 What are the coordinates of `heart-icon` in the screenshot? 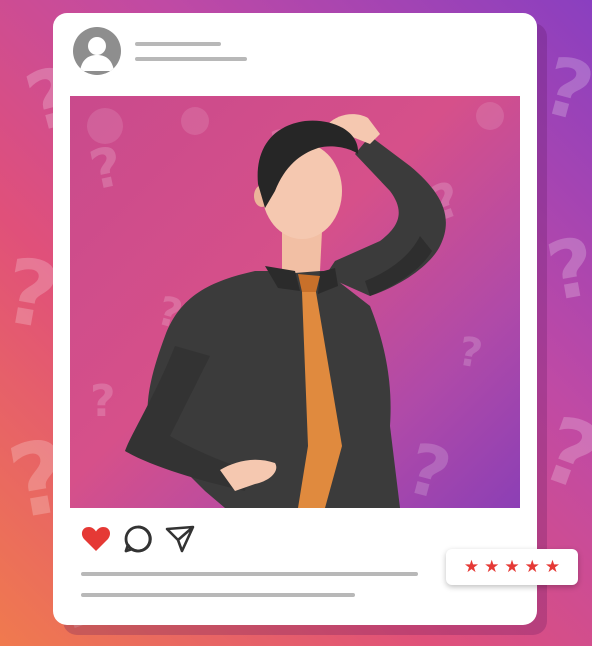 It's located at (96, 539).